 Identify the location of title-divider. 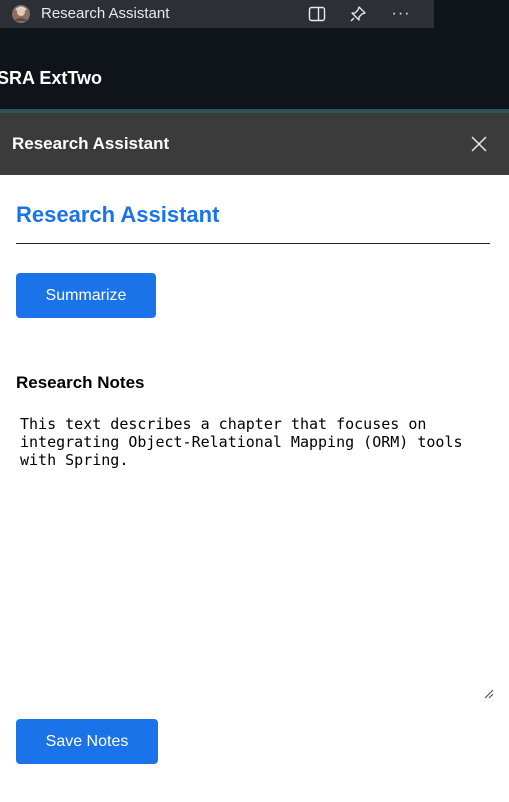
(253, 243).